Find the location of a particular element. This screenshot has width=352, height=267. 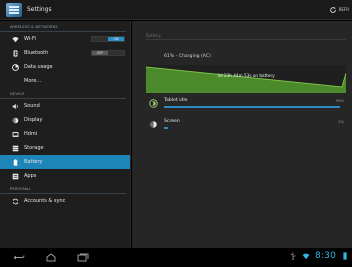

section-header-device: DEVICE is located at coordinates (63, 93).